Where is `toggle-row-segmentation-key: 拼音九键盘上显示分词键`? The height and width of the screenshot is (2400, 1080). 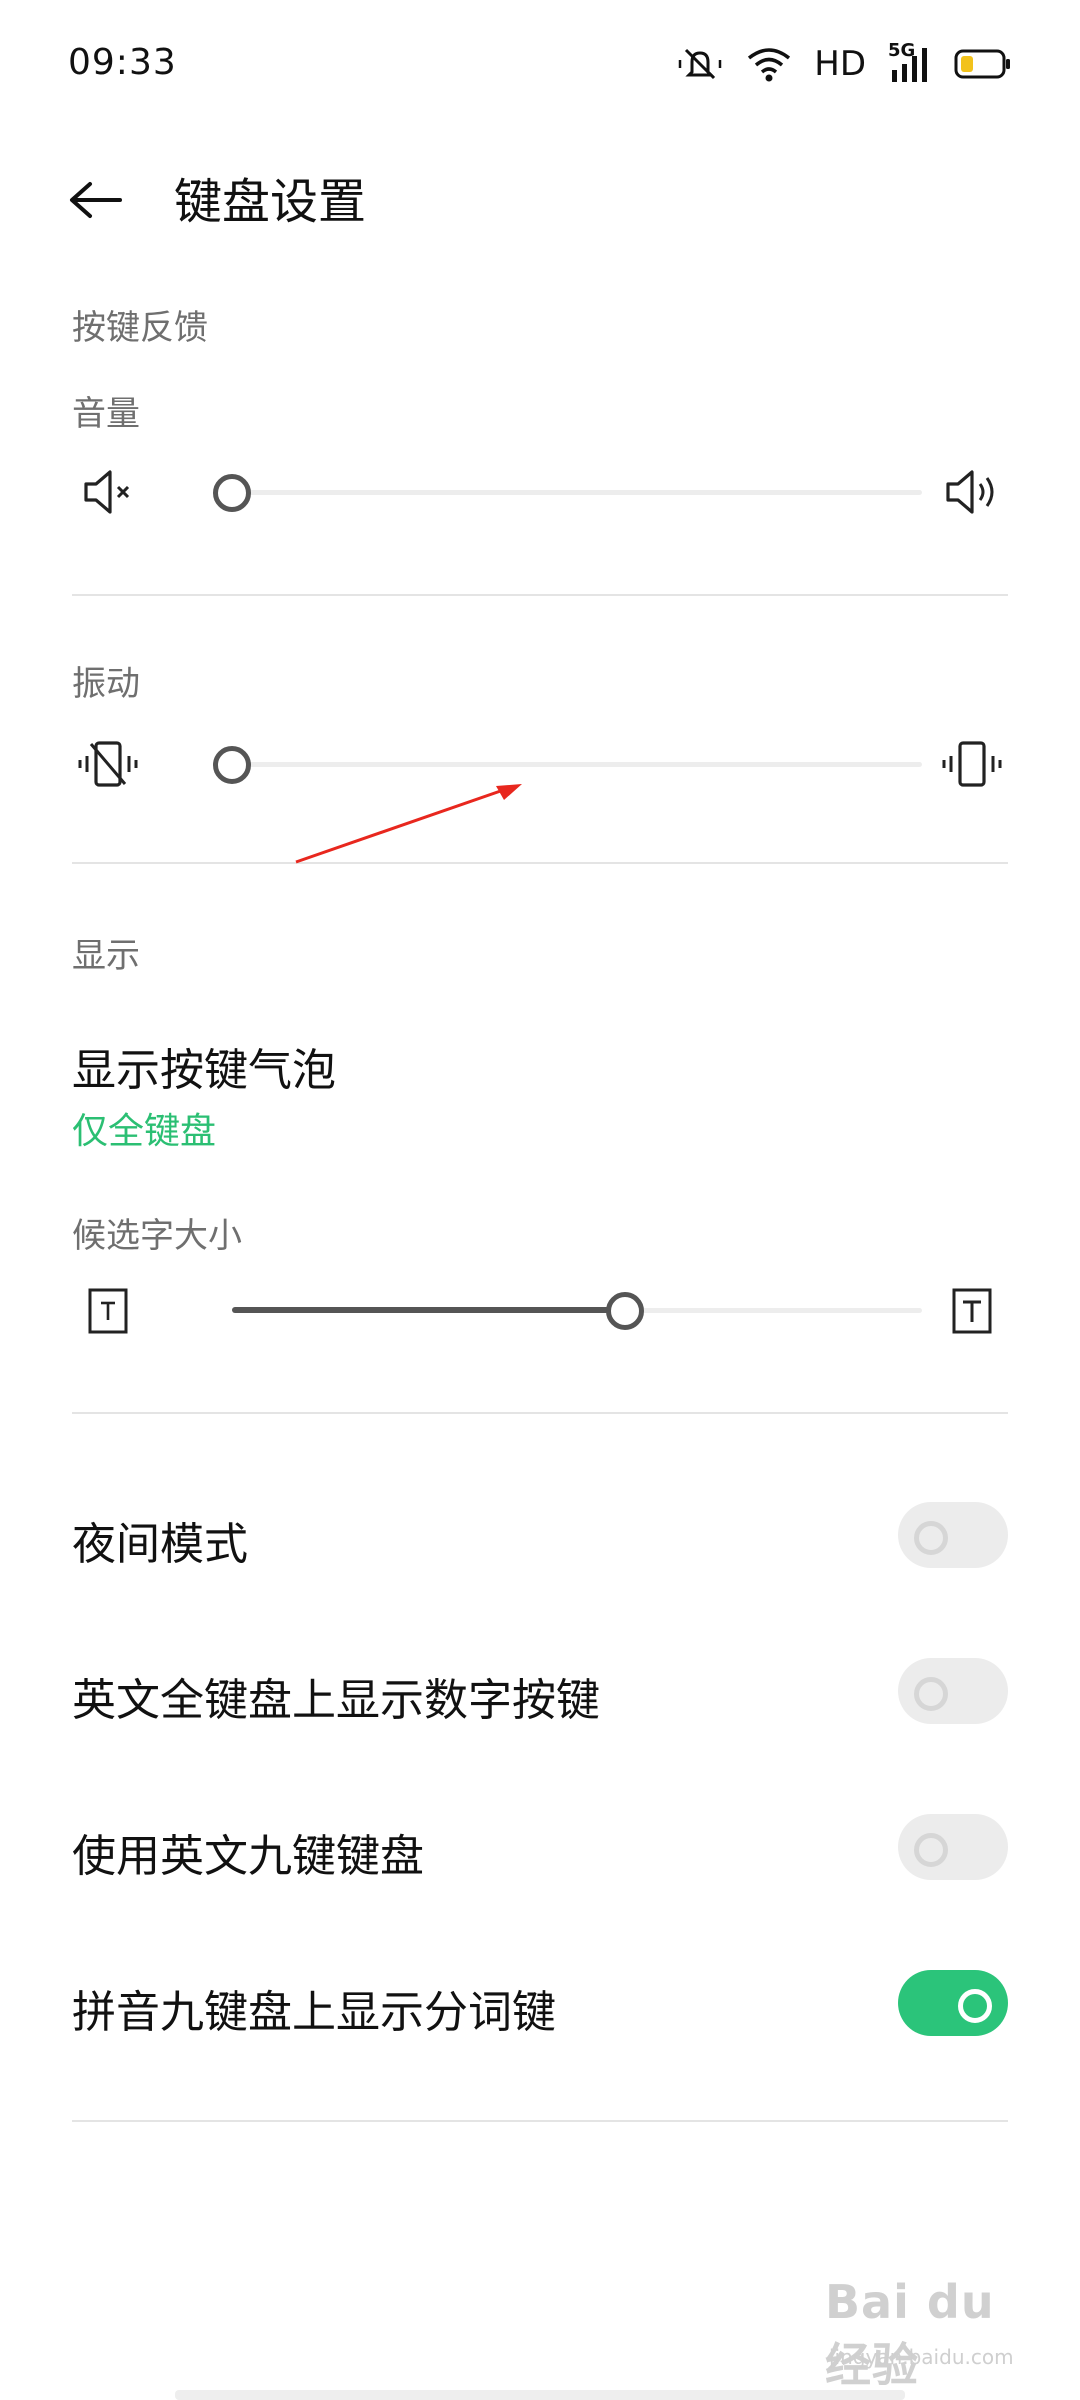 toggle-row-segmentation-key: 拼音九键盘上显示分词键 is located at coordinates (540, 2003).